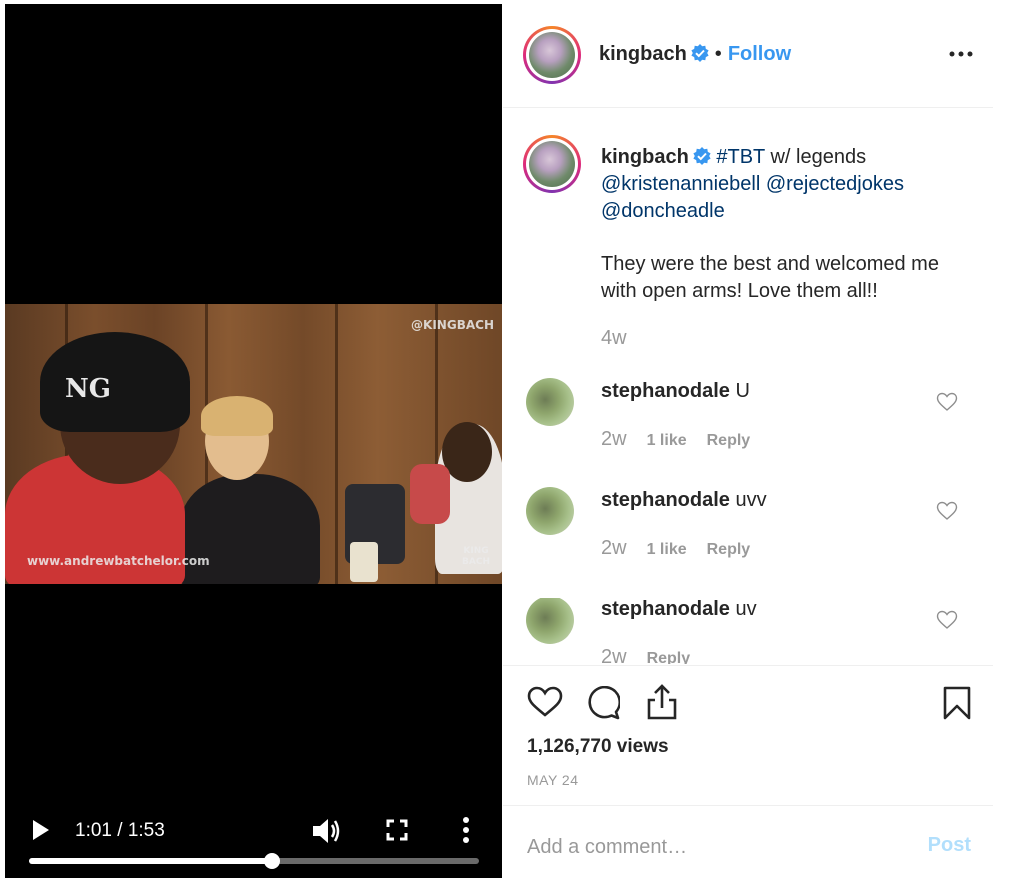 The height and width of the screenshot is (887, 1024). Describe the element at coordinates (748, 533) in the screenshot. I see `comment-item: stephanodale uvv 2w 1 like Reply` at that location.